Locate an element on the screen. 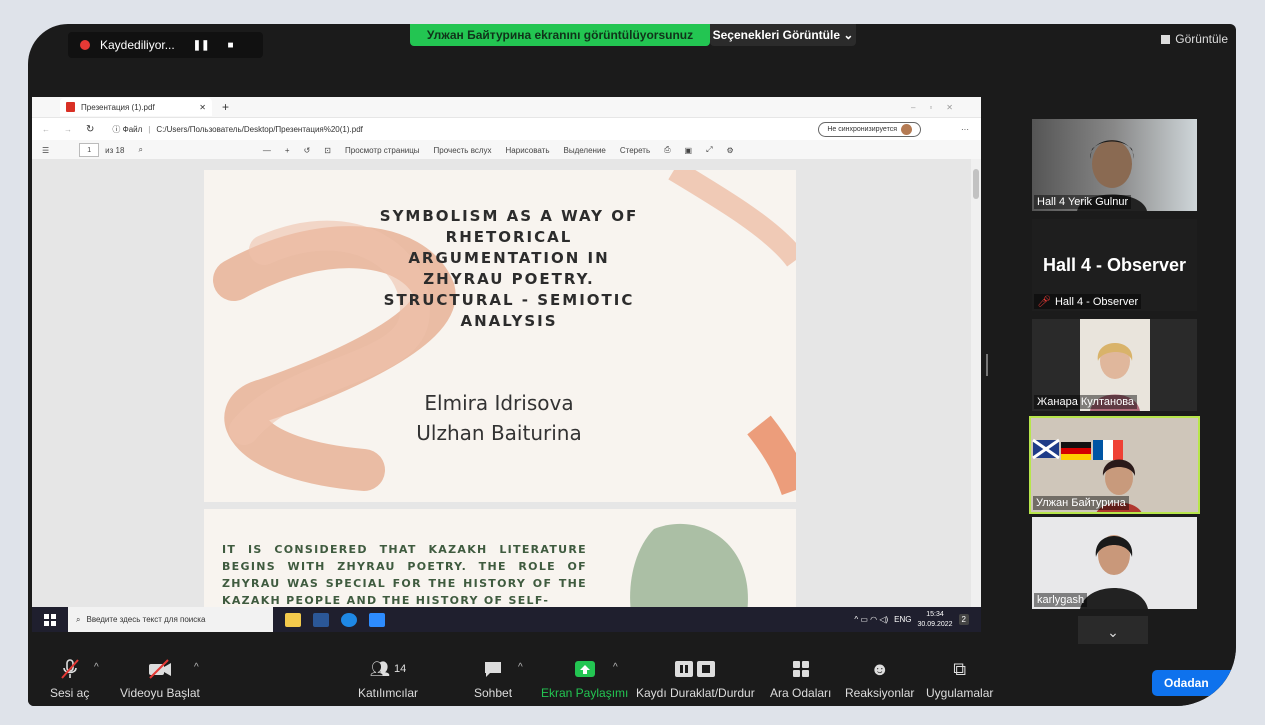 The height and width of the screenshot is (725, 1265). title-line: STRUCTURAL - SEMIOTIC is located at coordinates (509, 300).